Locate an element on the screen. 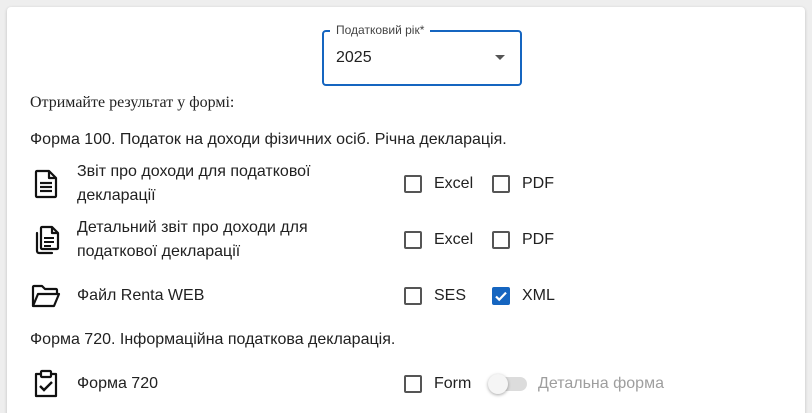  intro-text: Отримайте результат у формі: is located at coordinates (132, 102).